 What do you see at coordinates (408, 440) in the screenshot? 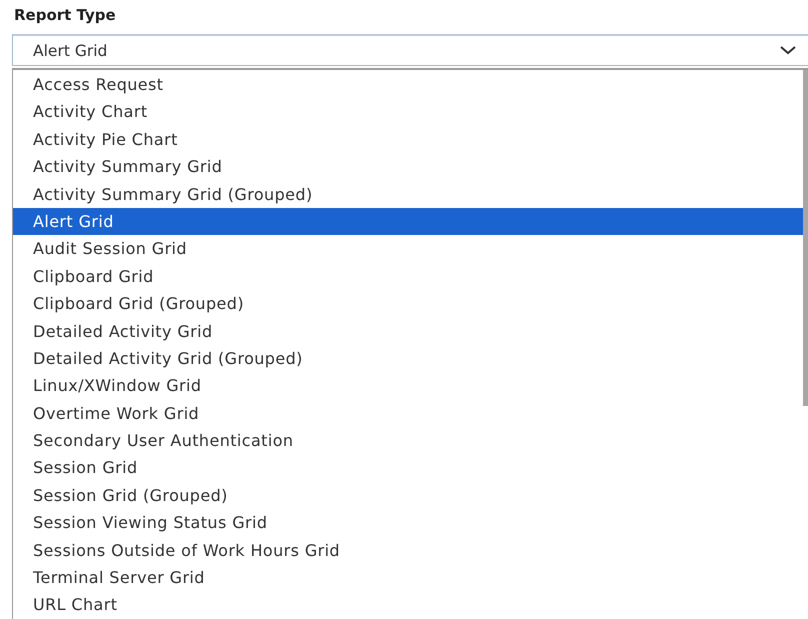
I see `dropdown-option: Secondary User Authentication` at bounding box center [408, 440].